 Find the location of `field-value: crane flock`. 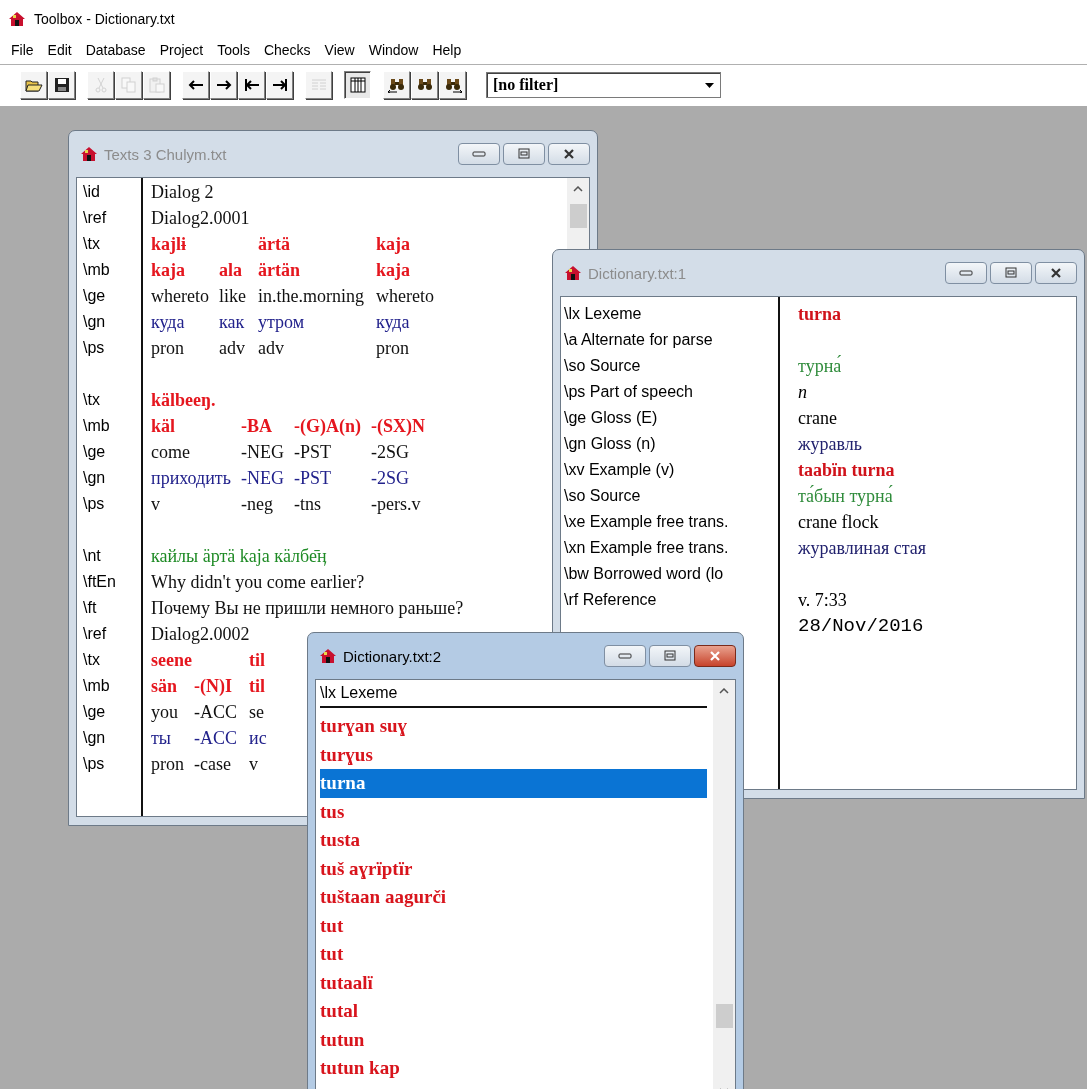

field-value: crane flock is located at coordinates (838, 522).